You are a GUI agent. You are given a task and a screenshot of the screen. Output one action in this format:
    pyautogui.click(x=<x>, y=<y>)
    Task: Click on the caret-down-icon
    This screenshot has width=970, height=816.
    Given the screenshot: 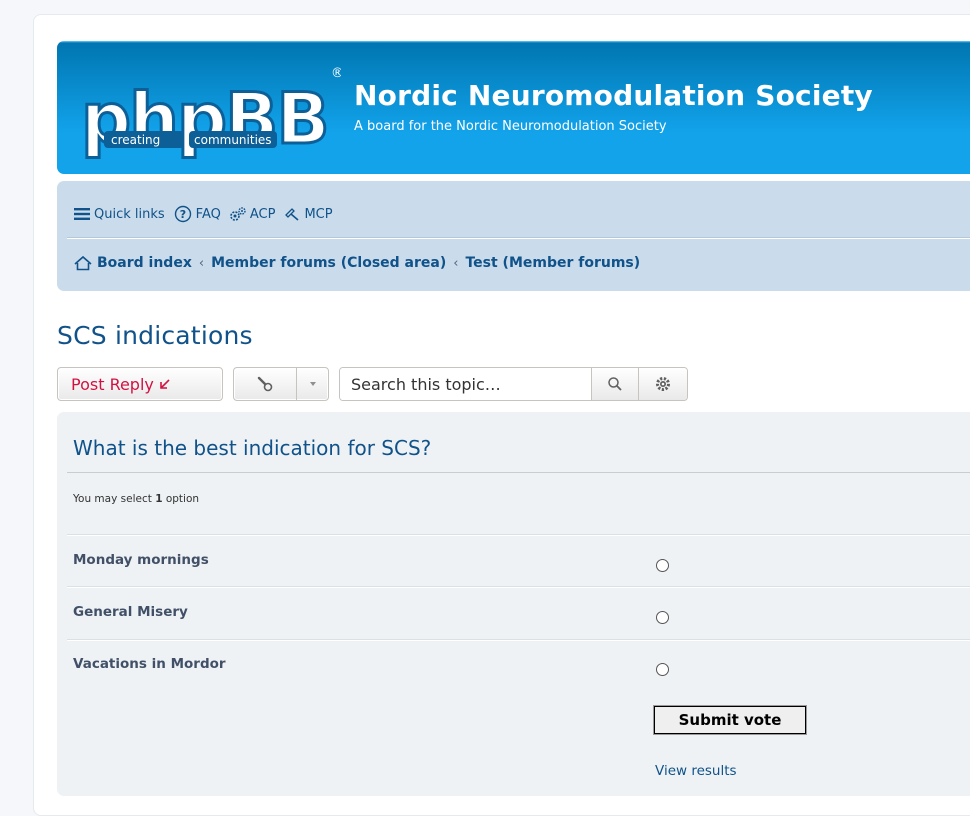 What is the action you would take?
    pyautogui.click(x=312, y=384)
    